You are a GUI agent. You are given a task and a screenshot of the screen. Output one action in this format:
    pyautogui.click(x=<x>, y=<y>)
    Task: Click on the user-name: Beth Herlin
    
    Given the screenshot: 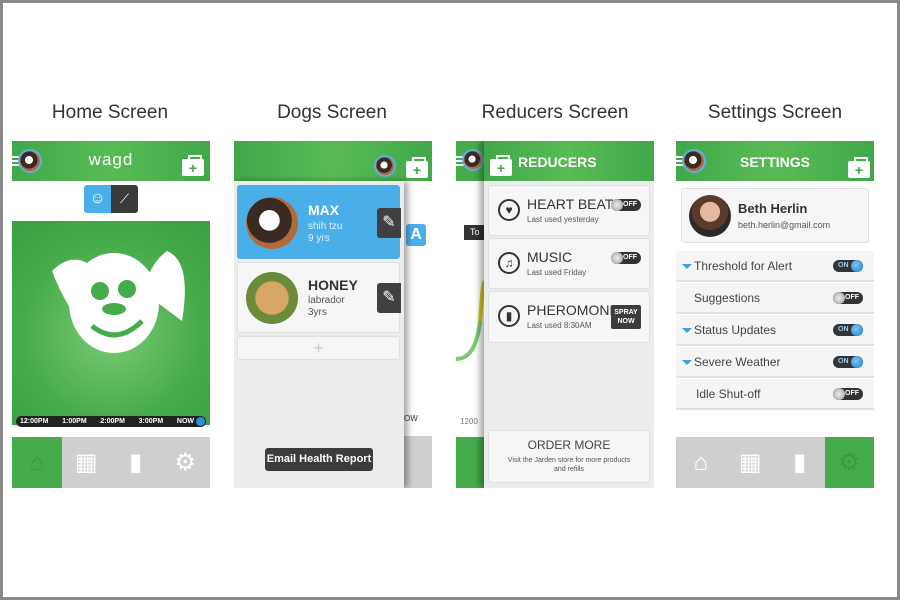 What is the action you would take?
    pyautogui.click(x=773, y=208)
    